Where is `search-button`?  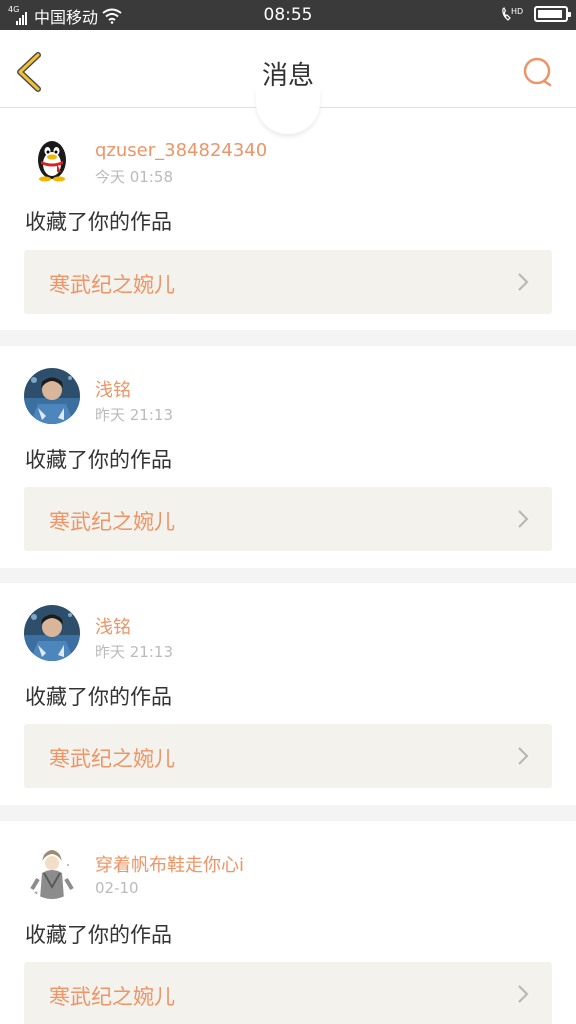 search-button is located at coordinates (538, 72).